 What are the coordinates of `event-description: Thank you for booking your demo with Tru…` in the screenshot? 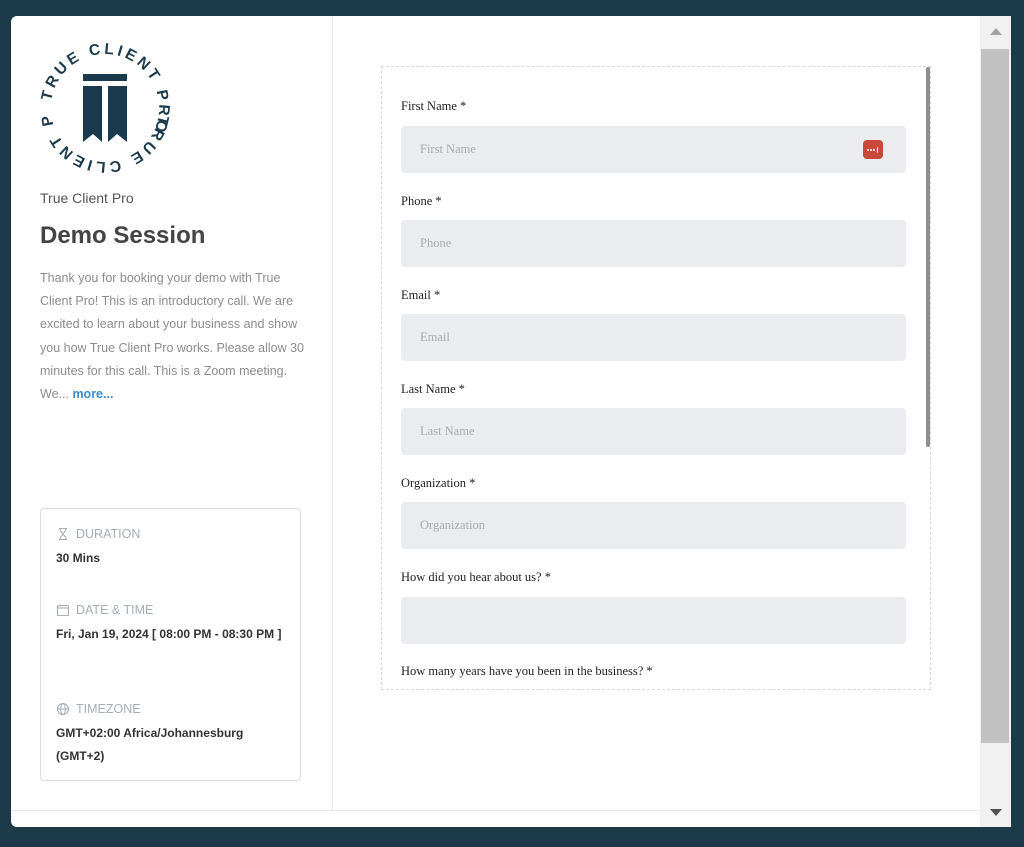 It's located at (175, 336).